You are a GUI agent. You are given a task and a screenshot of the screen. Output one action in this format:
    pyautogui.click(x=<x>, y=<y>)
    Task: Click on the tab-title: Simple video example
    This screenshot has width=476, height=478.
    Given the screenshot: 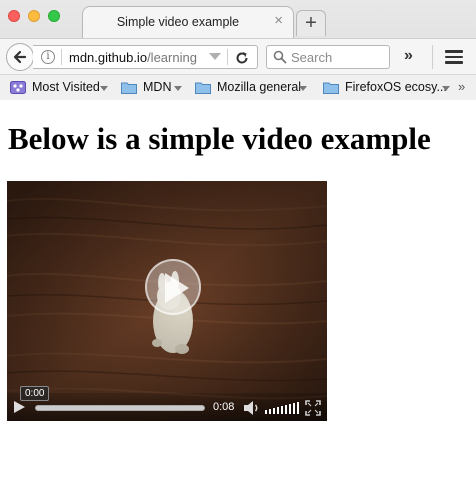 What is the action you would take?
    pyautogui.click(x=178, y=22)
    